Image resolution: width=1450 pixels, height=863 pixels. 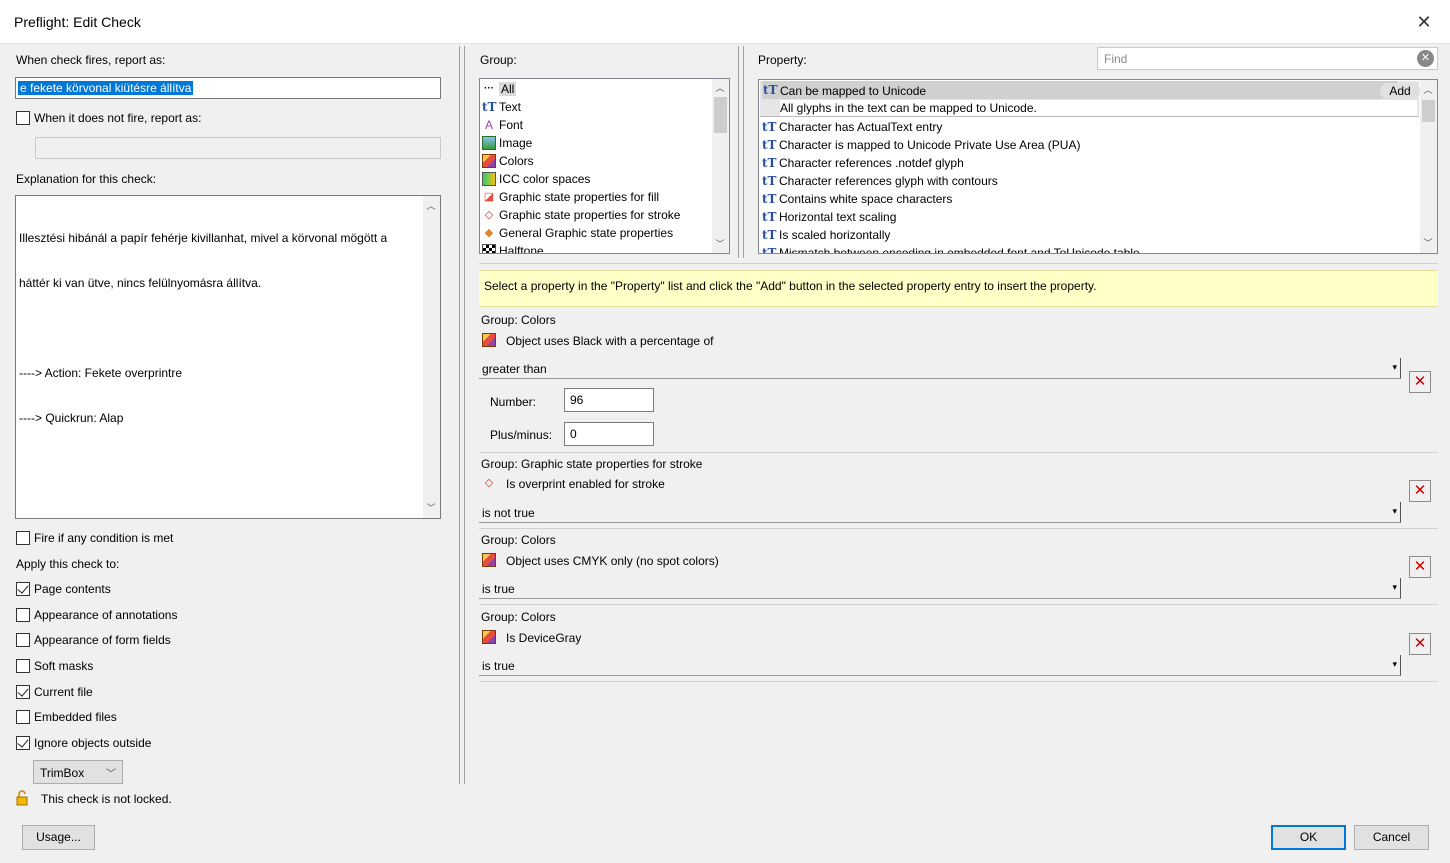 I want to click on report-input-text: e fekete körvonal kiütésre állítva, so click(x=106, y=88).